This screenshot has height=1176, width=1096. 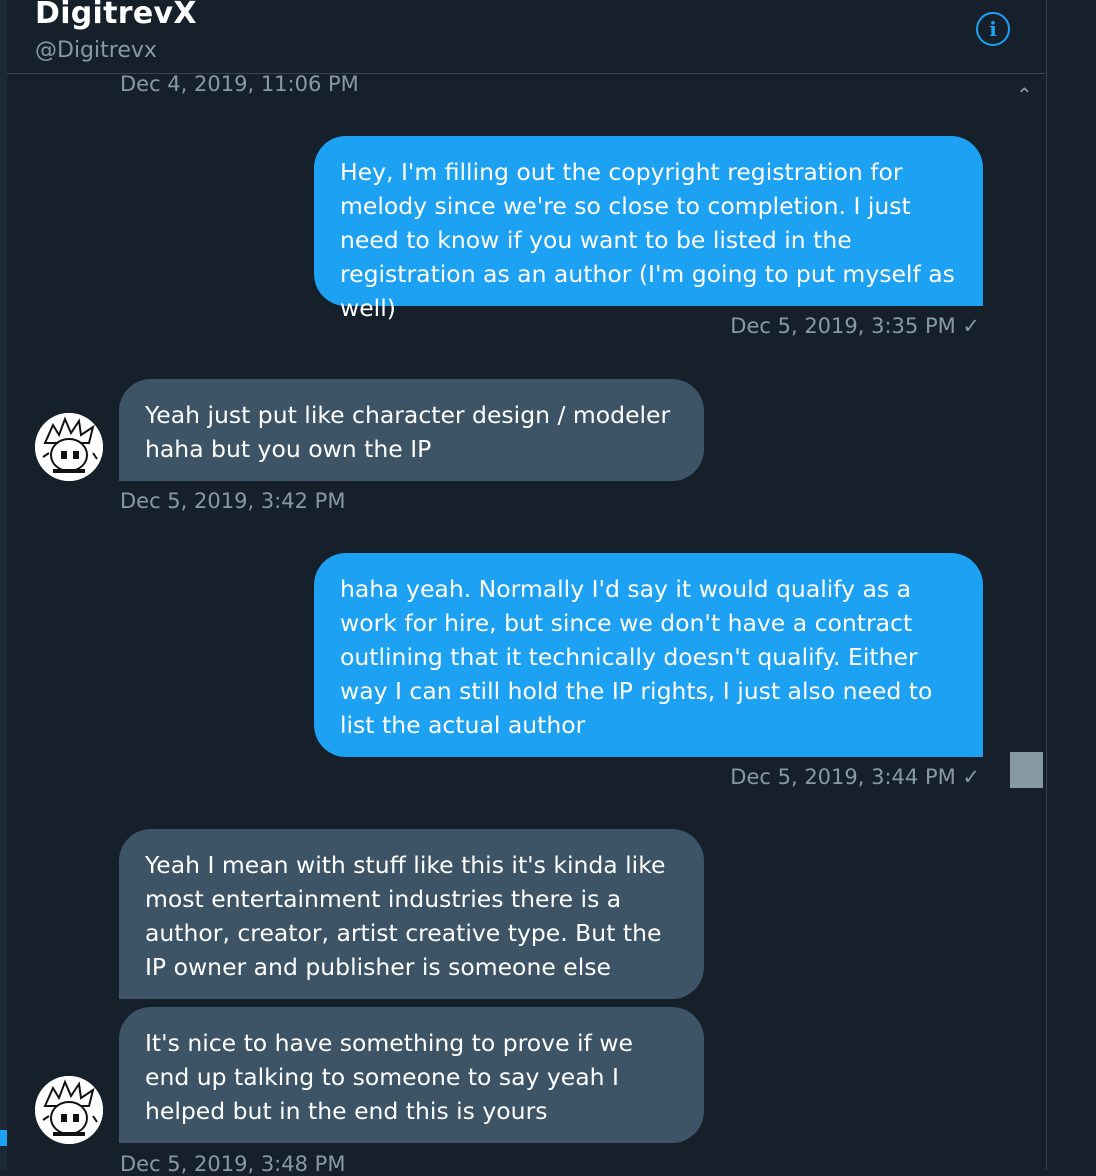 What do you see at coordinates (1024, 95) in the screenshot?
I see `chevron-up-icon: ⌃` at bounding box center [1024, 95].